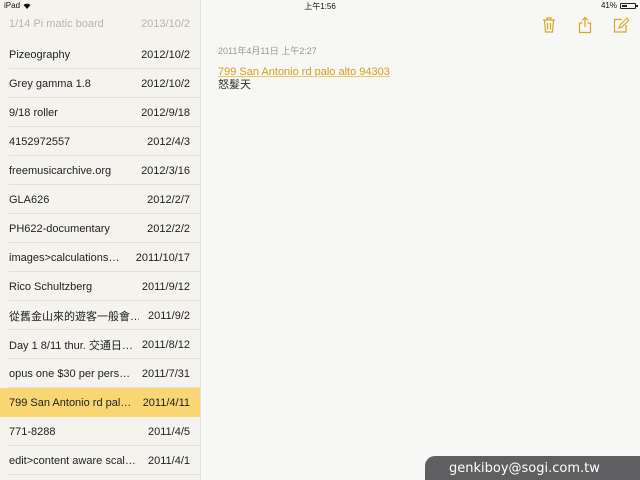 The height and width of the screenshot is (480, 640). What do you see at coordinates (40, 141) in the screenshot?
I see `list-item-title: 4152972557` at bounding box center [40, 141].